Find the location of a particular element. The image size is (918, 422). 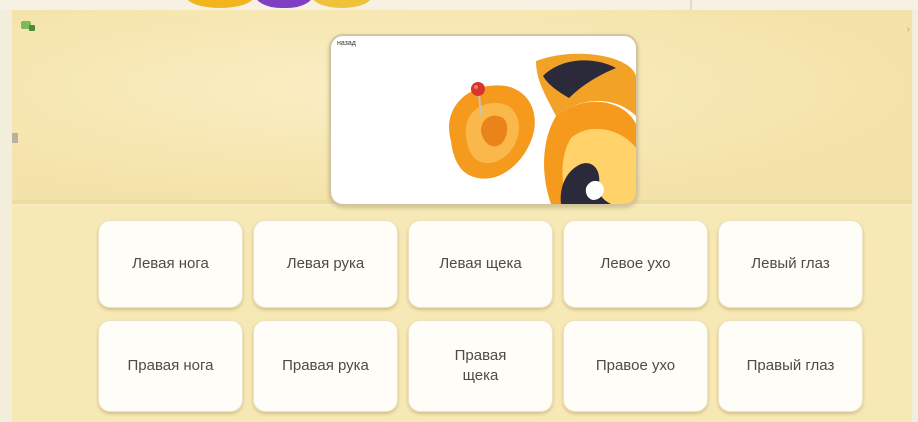

answer-right-ear: Правое ухо is located at coordinates (635, 366).